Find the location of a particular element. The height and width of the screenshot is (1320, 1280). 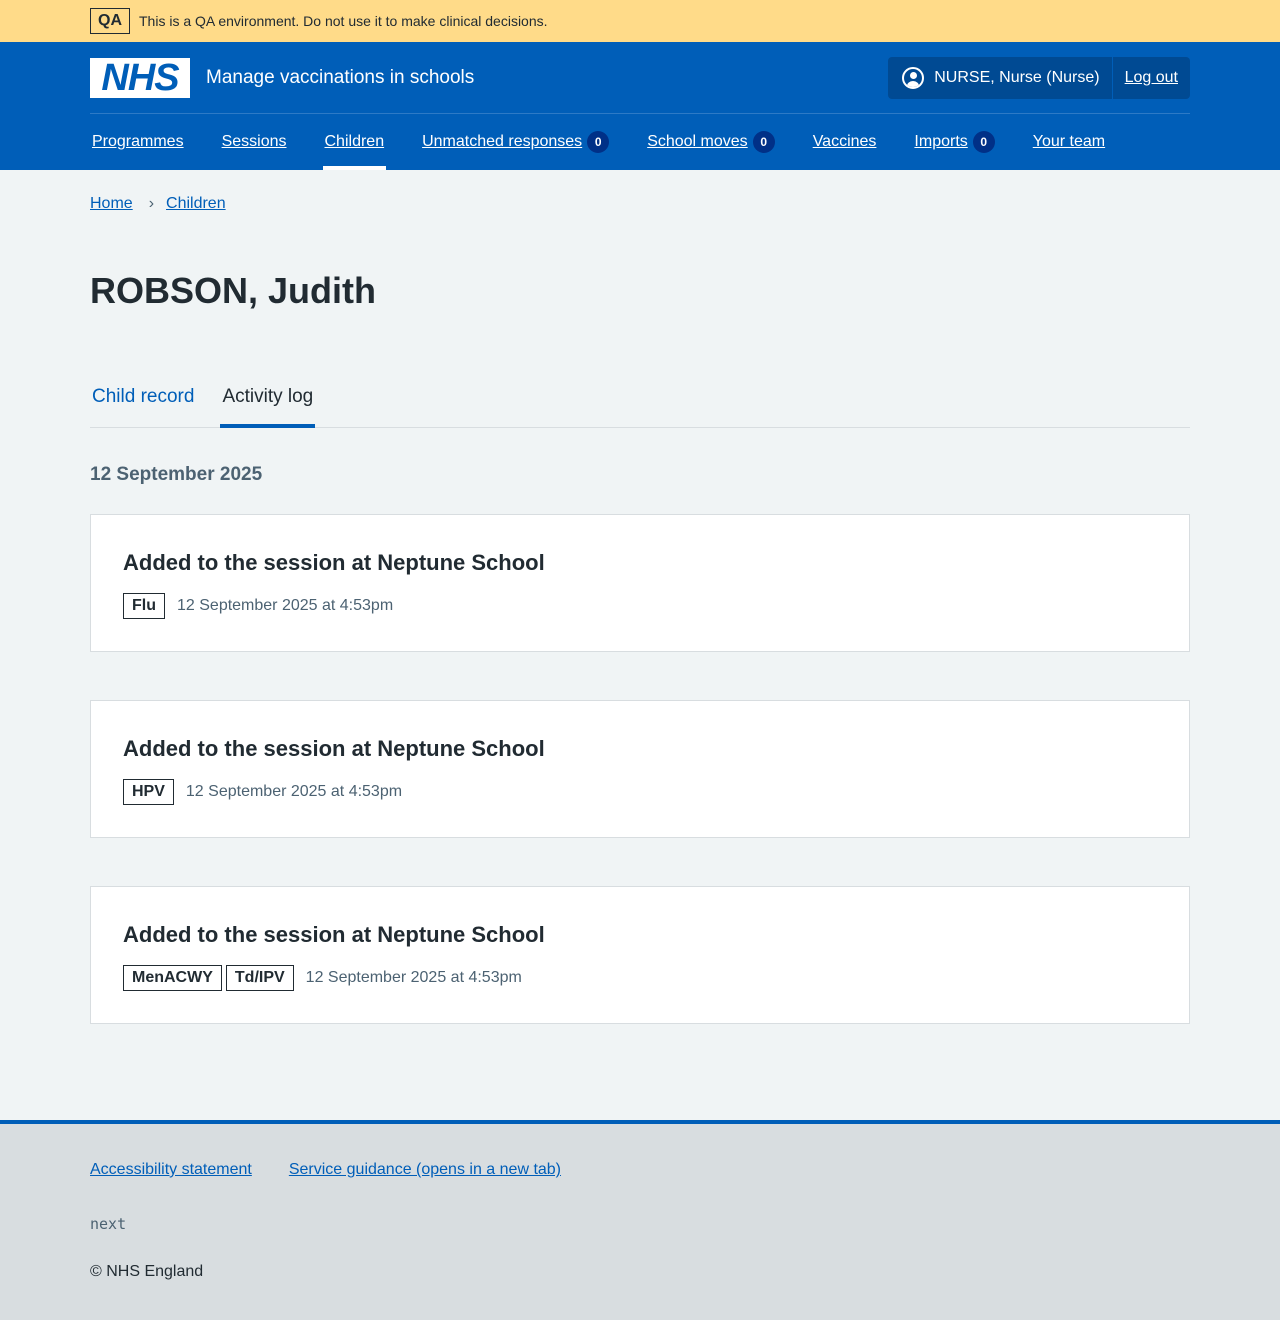

programme-tag: Flu is located at coordinates (144, 606).